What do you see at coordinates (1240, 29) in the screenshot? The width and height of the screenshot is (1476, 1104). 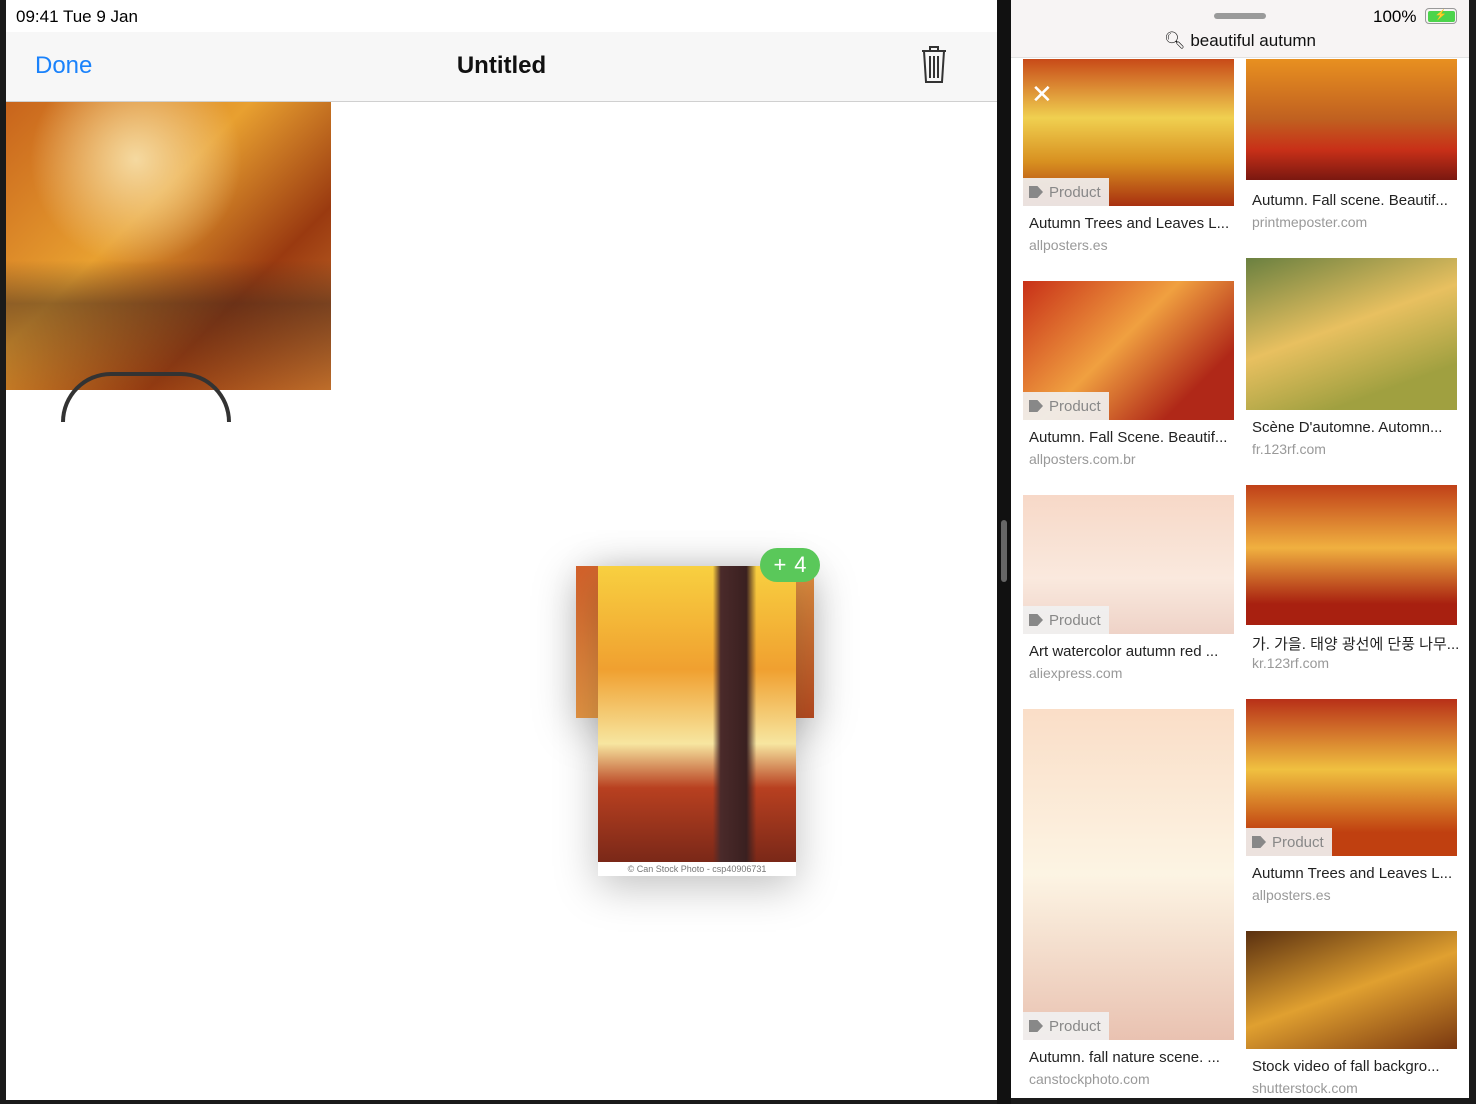 I see `results-header: 100% ⚡ 🔍︎ beautiful autumn` at bounding box center [1240, 29].